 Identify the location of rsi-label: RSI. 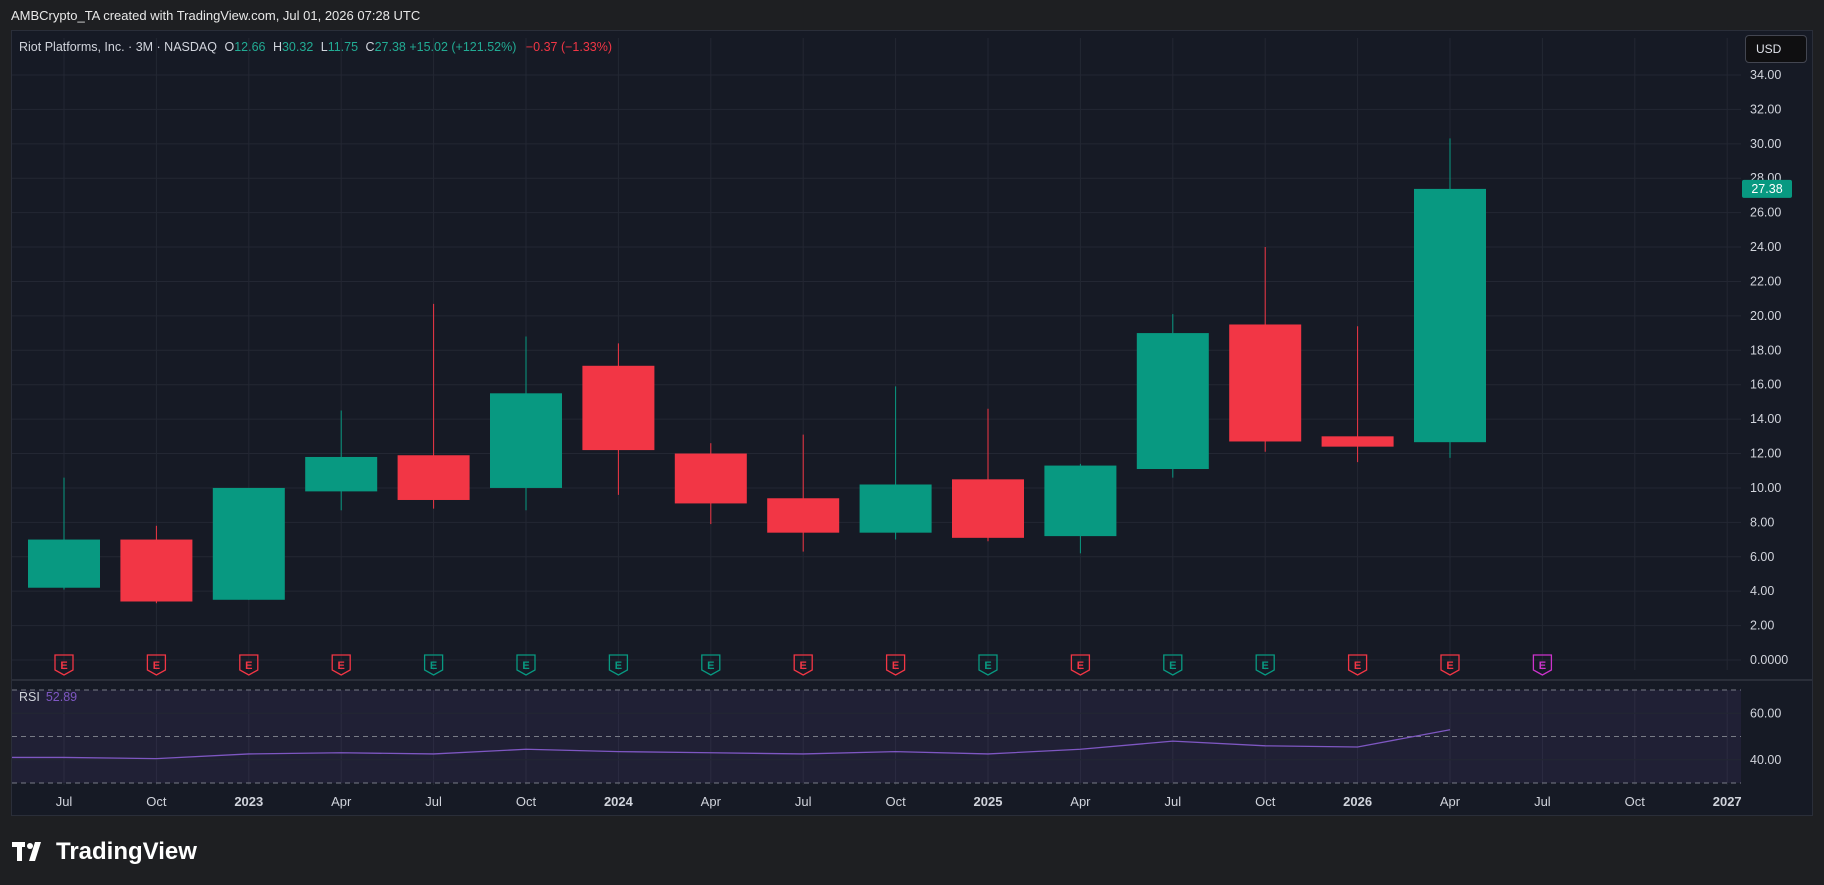
(29, 697).